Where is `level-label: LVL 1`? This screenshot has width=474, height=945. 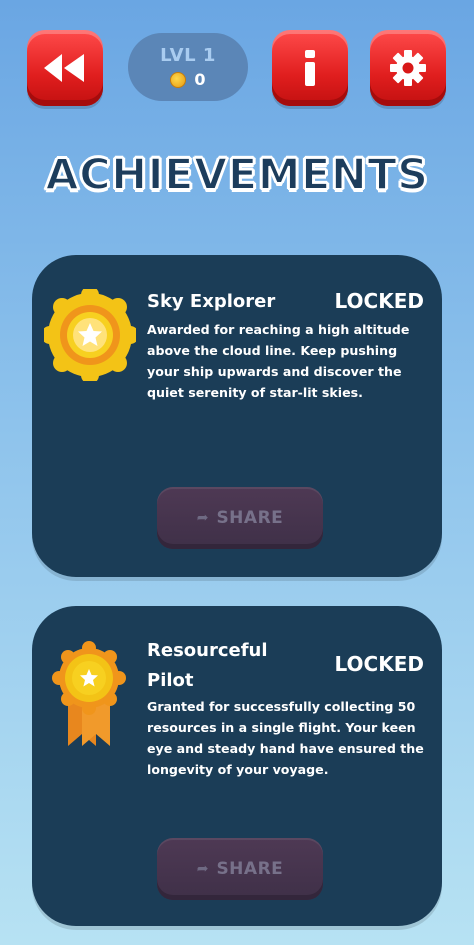 level-label: LVL 1 is located at coordinates (188, 55).